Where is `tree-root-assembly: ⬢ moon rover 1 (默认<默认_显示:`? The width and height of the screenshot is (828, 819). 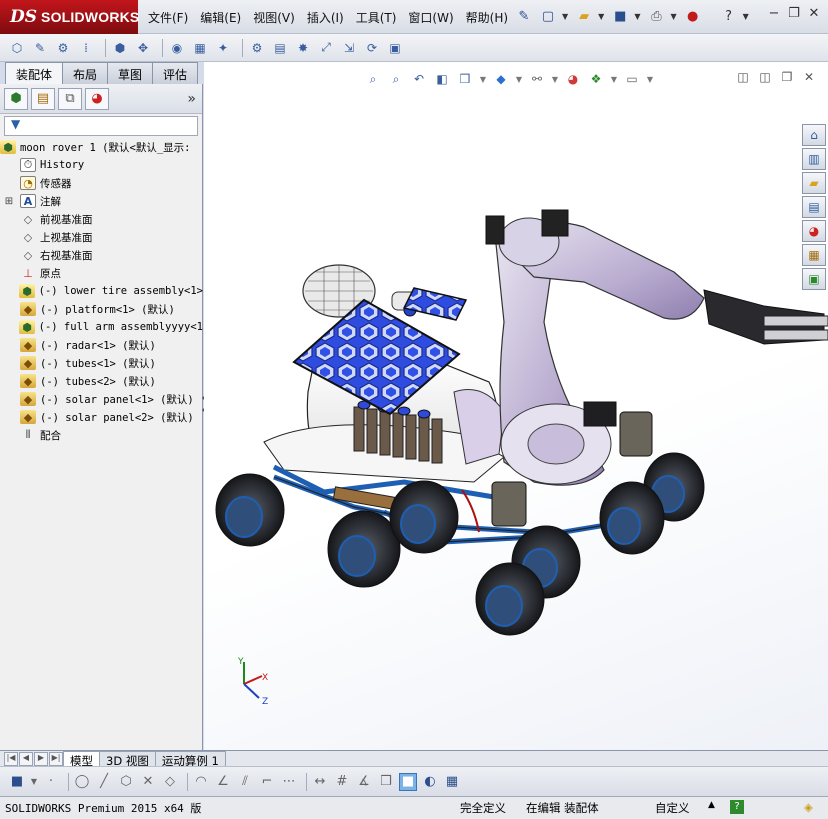
tree-root-assembly: ⬢ moon rover 1 (默认<默认_显示: is located at coordinates (101, 147).